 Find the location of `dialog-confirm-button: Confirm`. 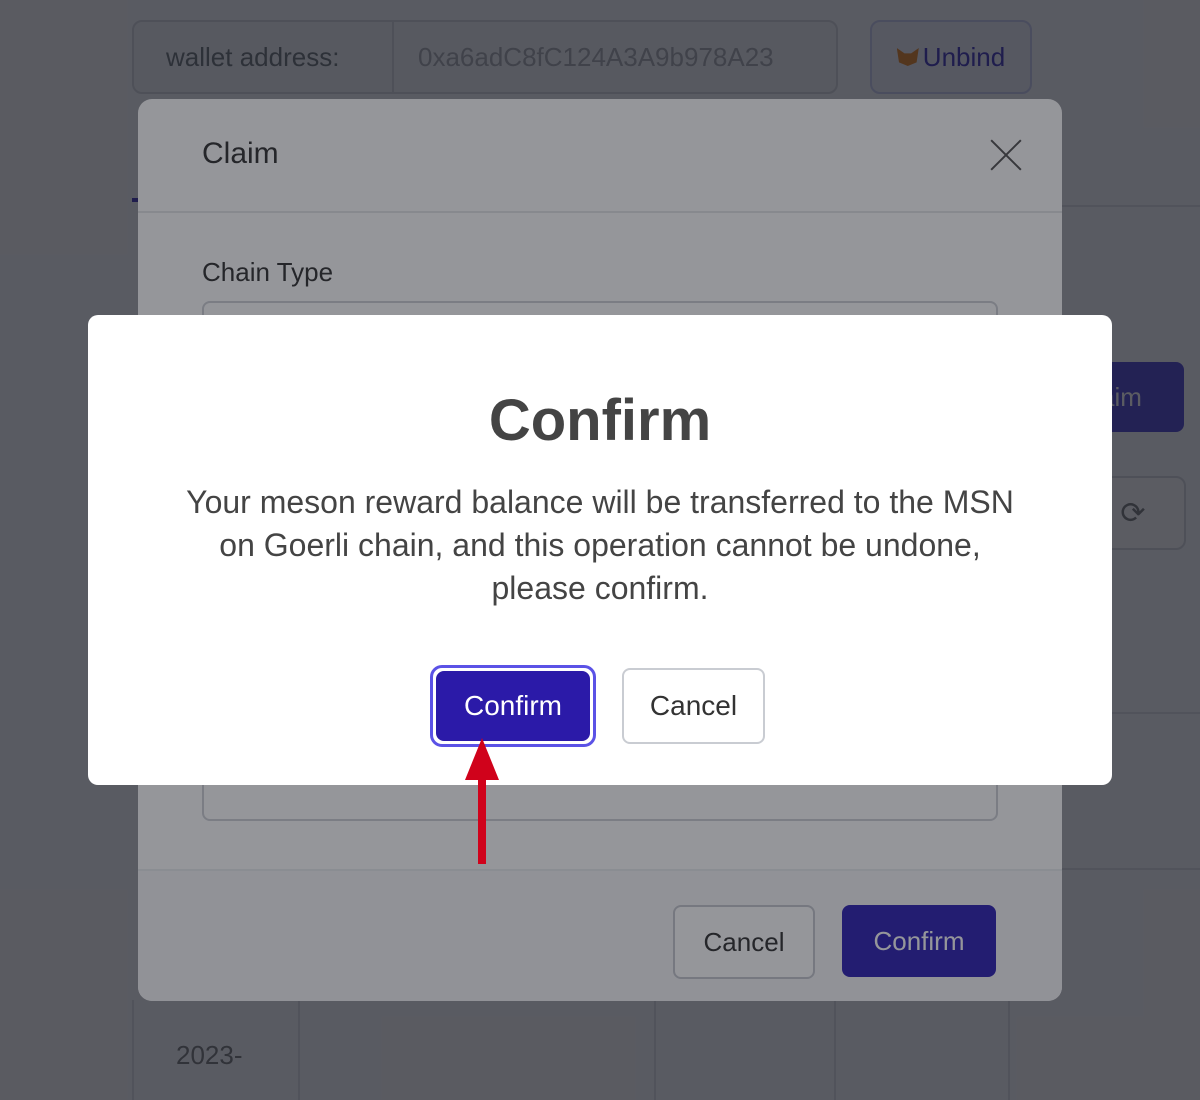

dialog-confirm-button: Confirm is located at coordinates (513, 706).